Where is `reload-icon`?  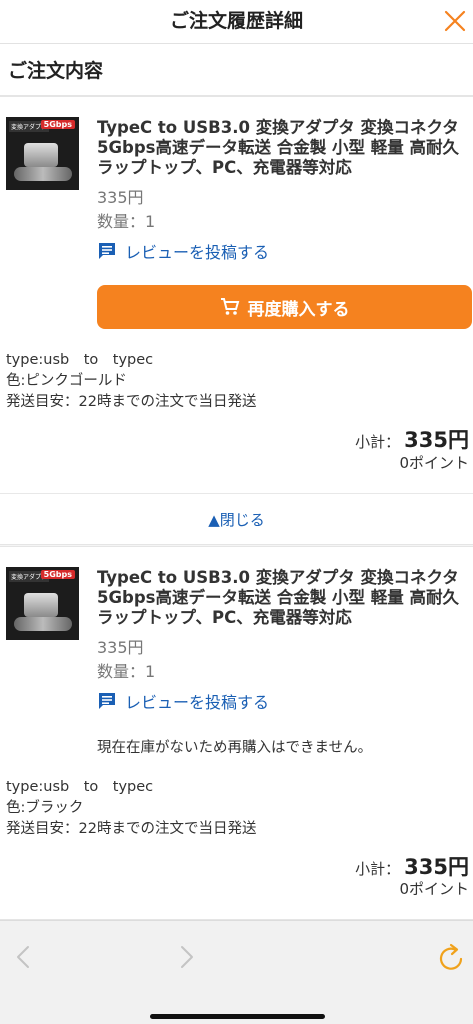 reload-icon is located at coordinates (452, 957).